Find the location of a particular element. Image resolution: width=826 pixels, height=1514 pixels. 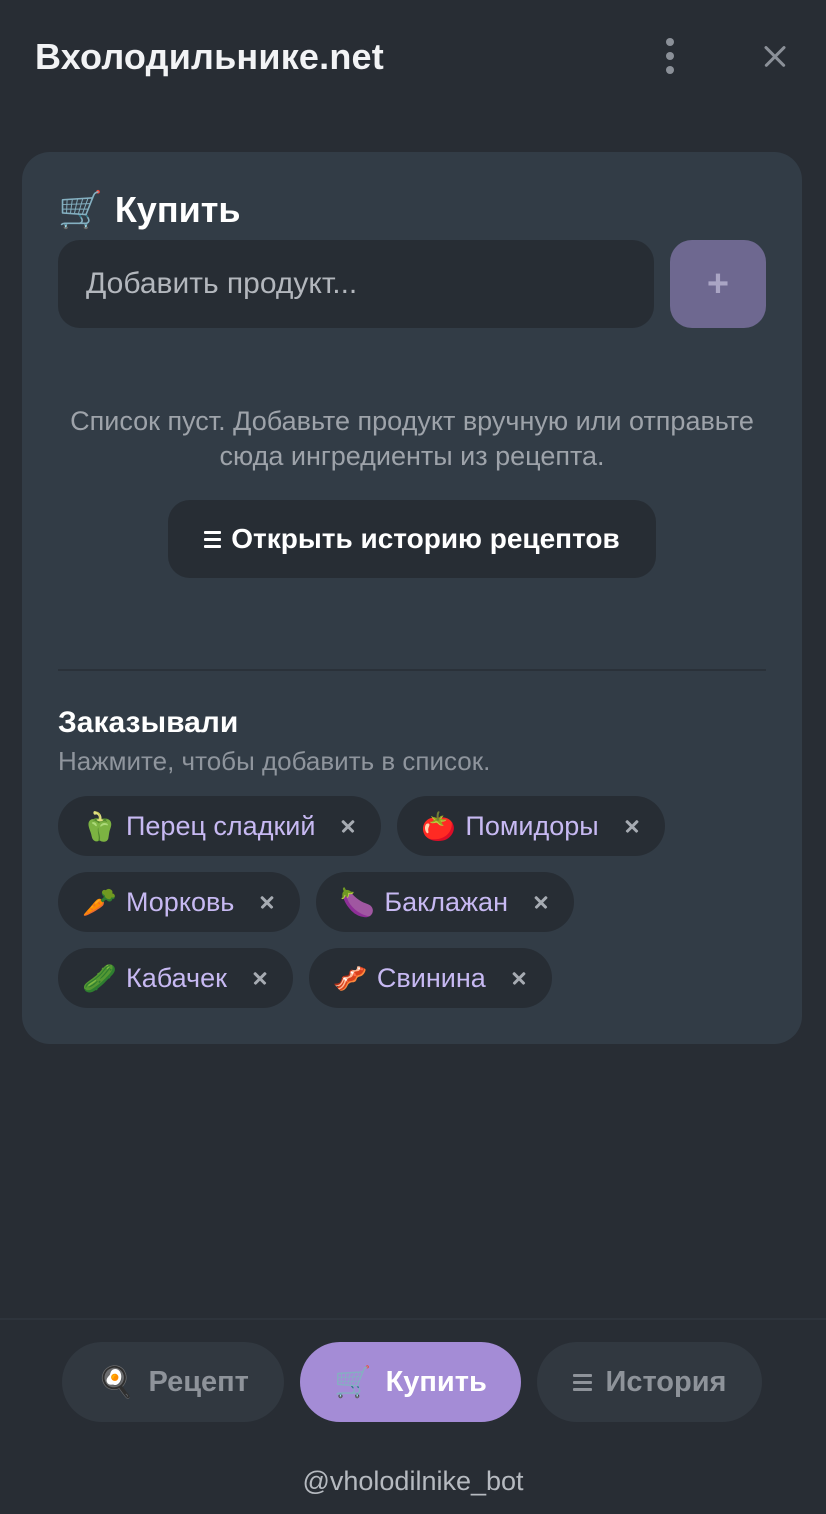

chip-eggplant: 🍆 Баклажан is located at coordinates (445, 902).